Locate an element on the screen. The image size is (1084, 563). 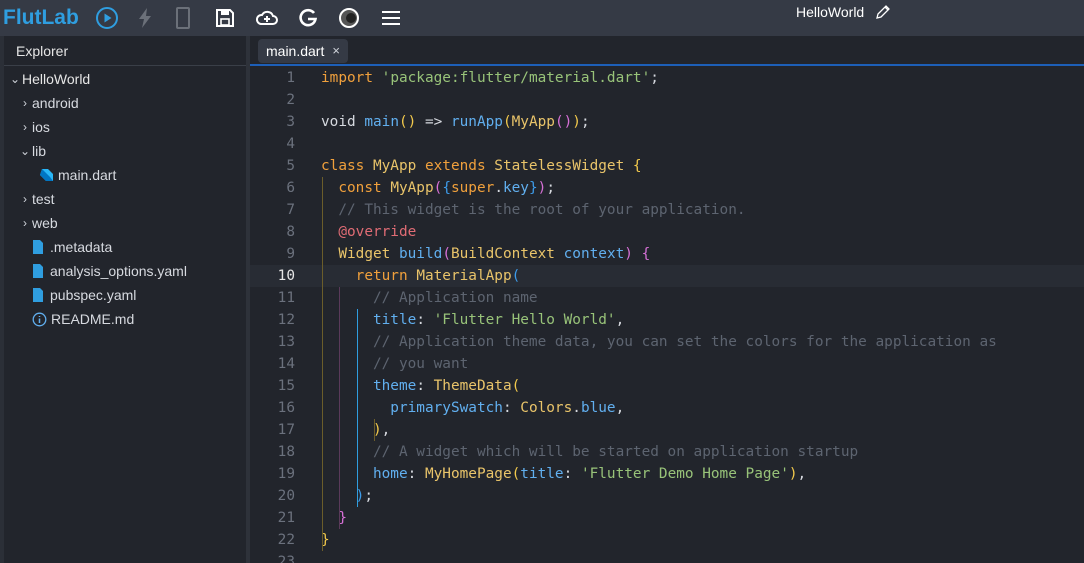
code-line: 15 theme: ThemeData( is located at coordinates (667, 386).